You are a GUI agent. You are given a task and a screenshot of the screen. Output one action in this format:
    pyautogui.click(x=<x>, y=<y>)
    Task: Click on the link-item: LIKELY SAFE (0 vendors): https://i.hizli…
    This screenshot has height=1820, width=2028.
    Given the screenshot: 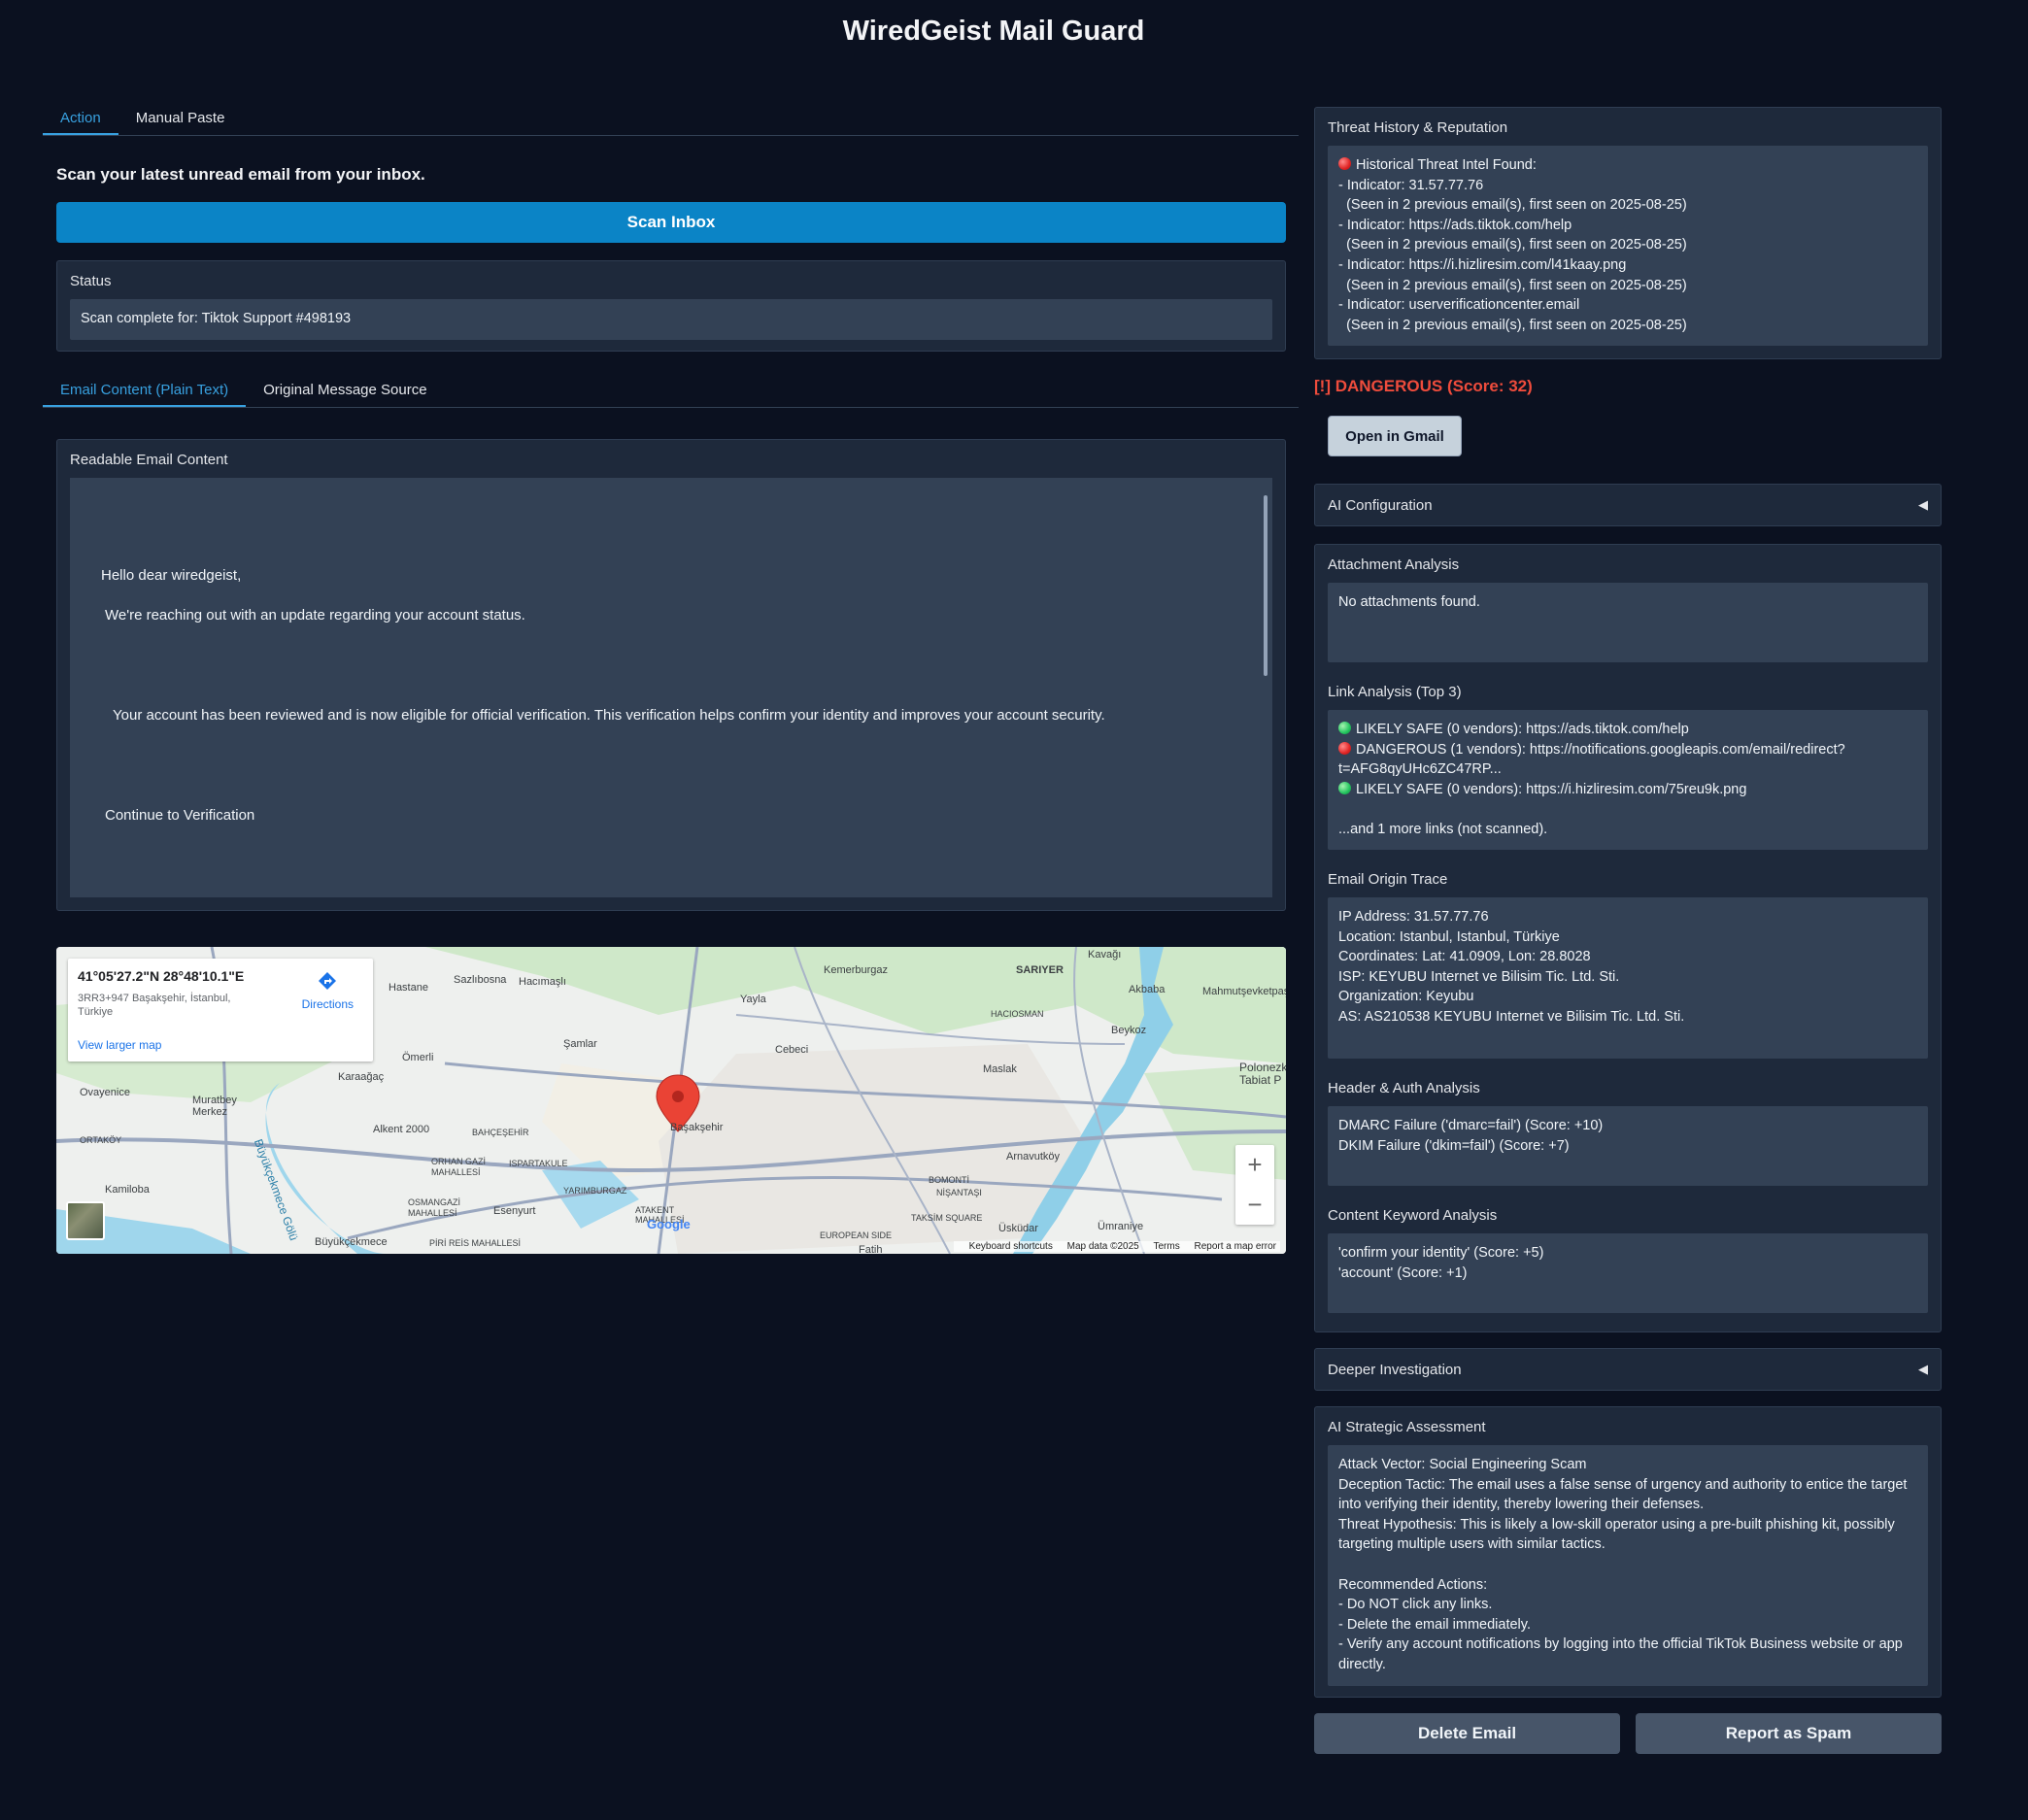 What is the action you would take?
    pyautogui.click(x=1551, y=789)
    